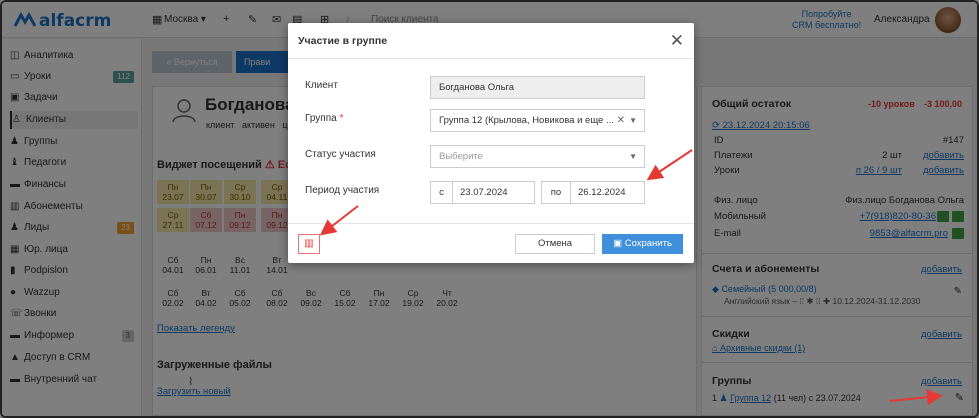 The width and height of the screenshot is (979, 418). Describe the element at coordinates (669, 165) in the screenshot. I see `arrow-to-period` at that location.